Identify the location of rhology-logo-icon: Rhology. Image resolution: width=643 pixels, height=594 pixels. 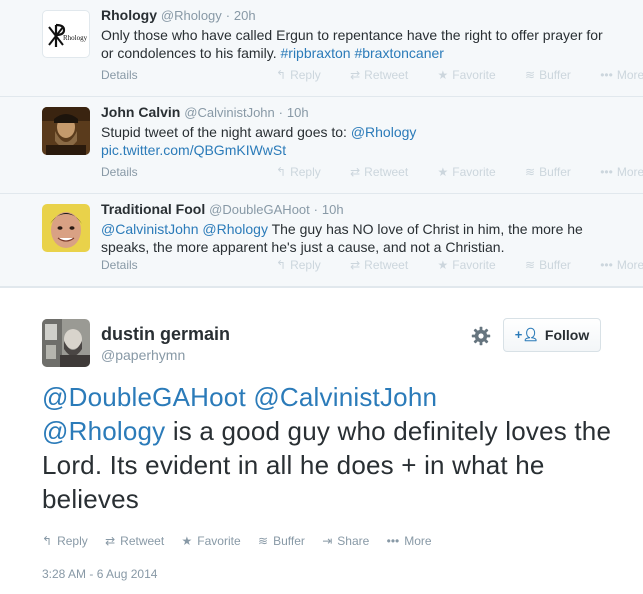
(68, 35).